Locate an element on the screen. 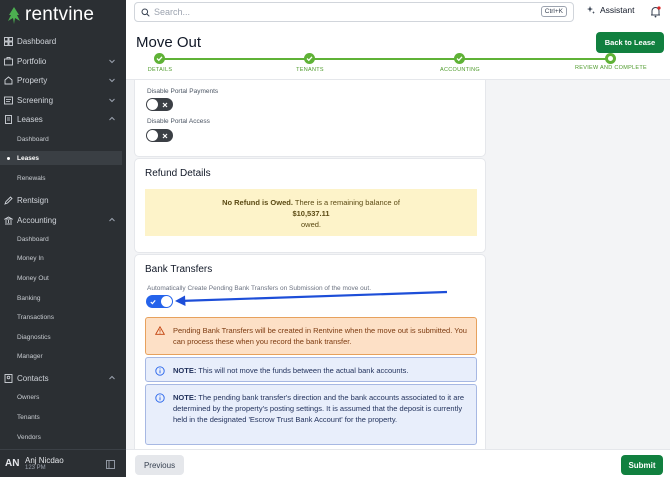 Image resolution: width=670 pixels, height=477 pixels. sidebar-item-label: Contacts is located at coordinates (33, 378).